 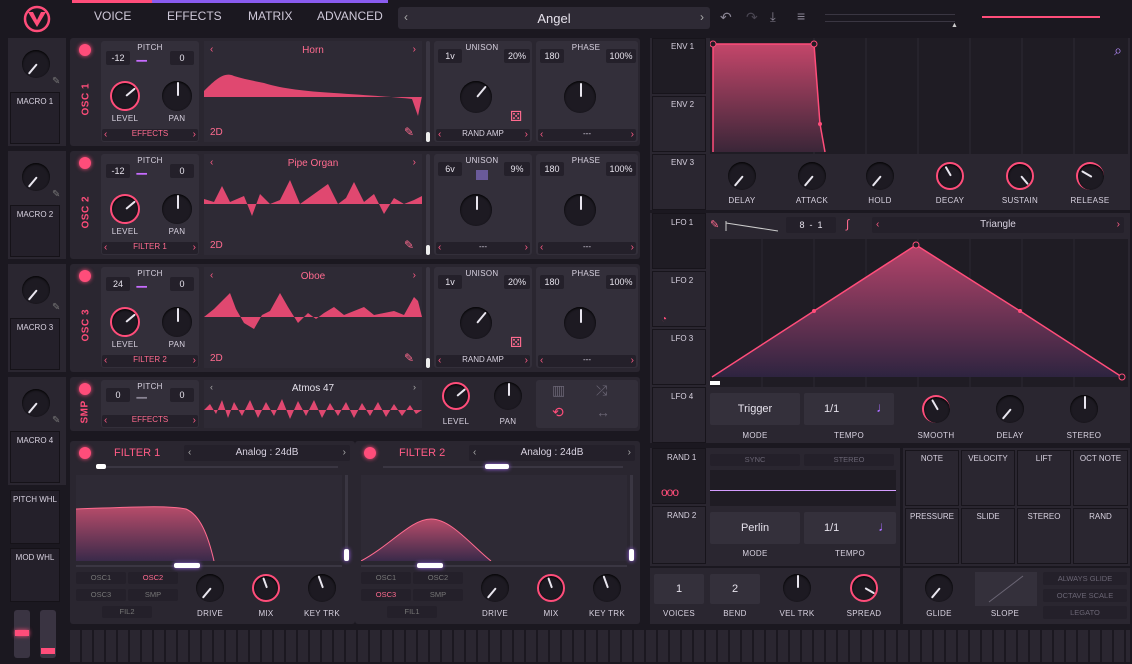 What do you see at coordinates (600, 646) in the screenshot?
I see `keyboard` at bounding box center [600, 646].